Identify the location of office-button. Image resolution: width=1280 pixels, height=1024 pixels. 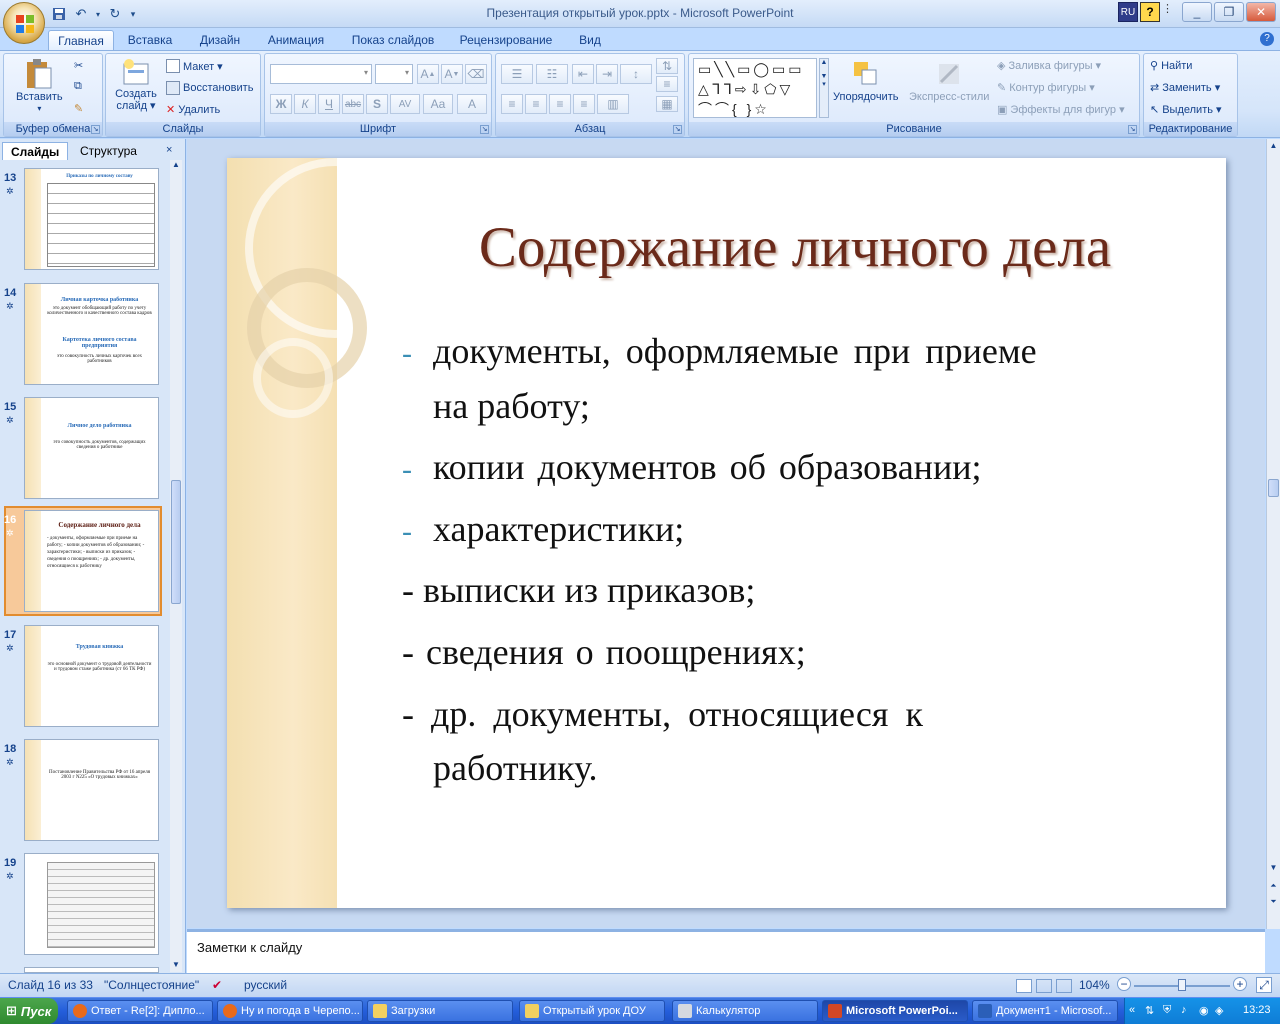
(24, 23).